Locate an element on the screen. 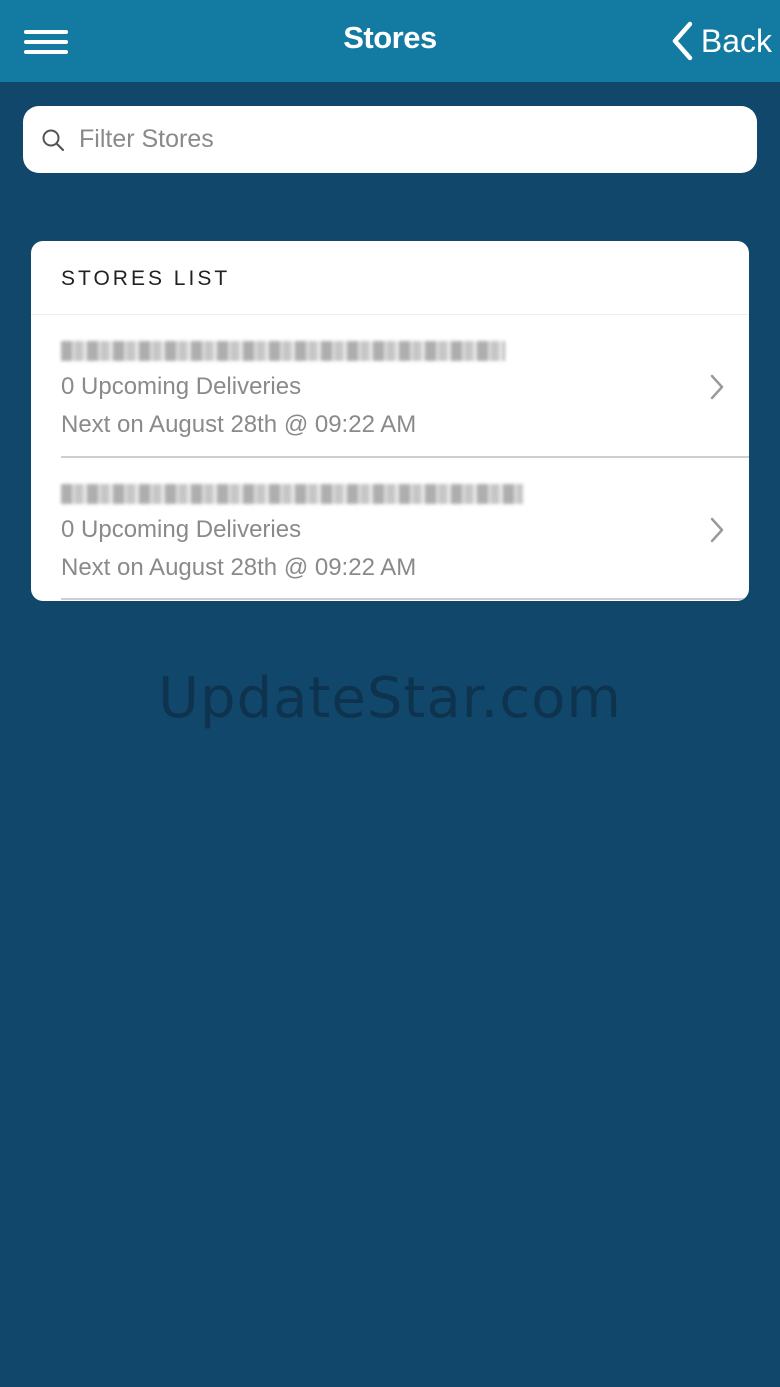 The width and height of the screenshot is (780, 1387). chevron-left-icon is located at coordinates (682, 41).